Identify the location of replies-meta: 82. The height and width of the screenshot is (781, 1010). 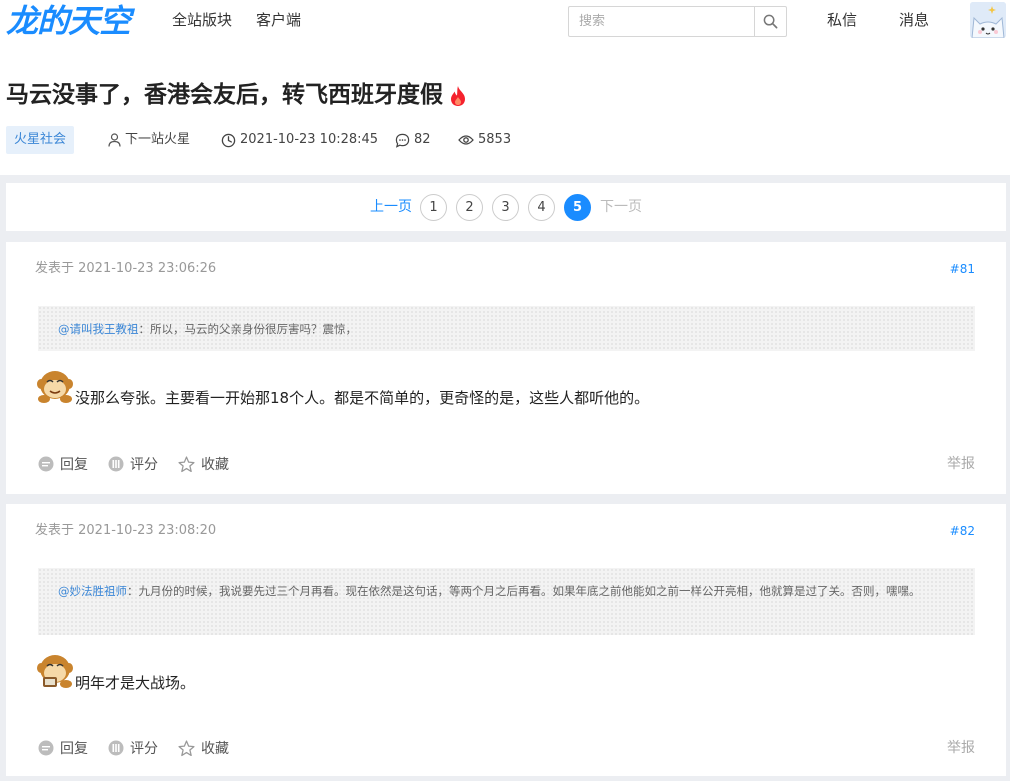
(413, 140).